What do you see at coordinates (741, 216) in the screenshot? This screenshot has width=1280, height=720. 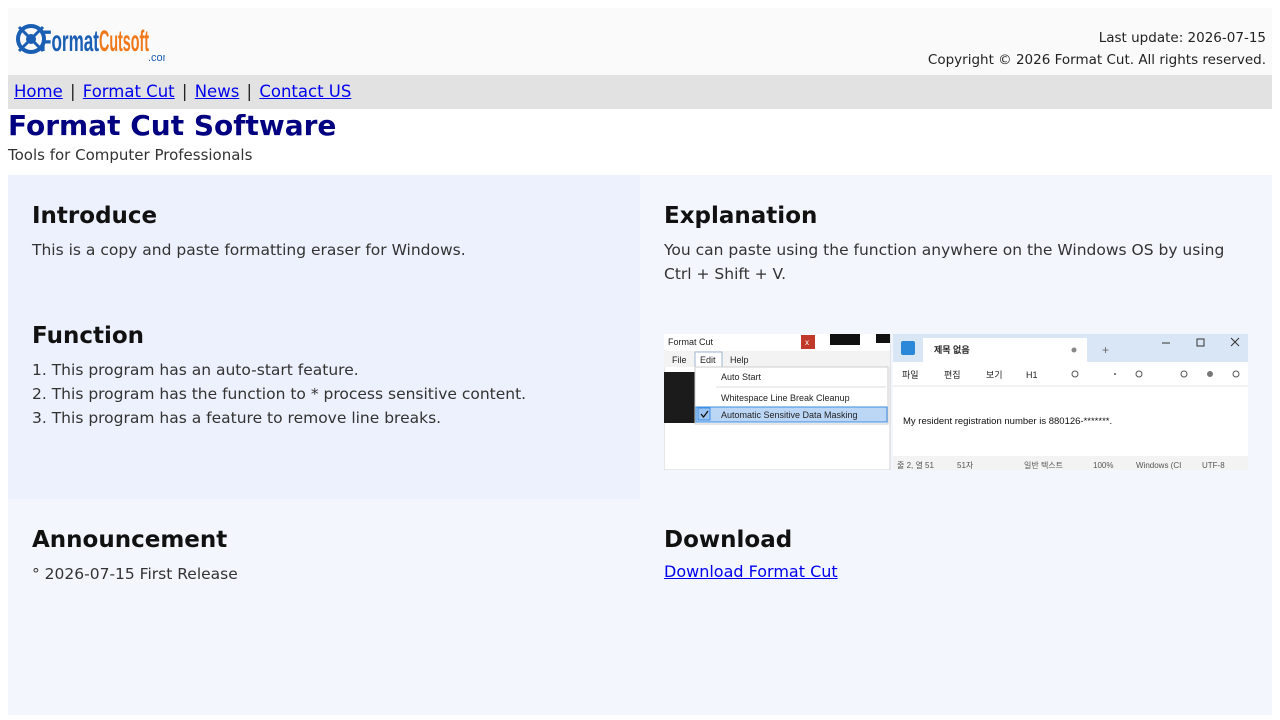 I see `explanation-heading: Explanation` at bounding box center [741, 216].